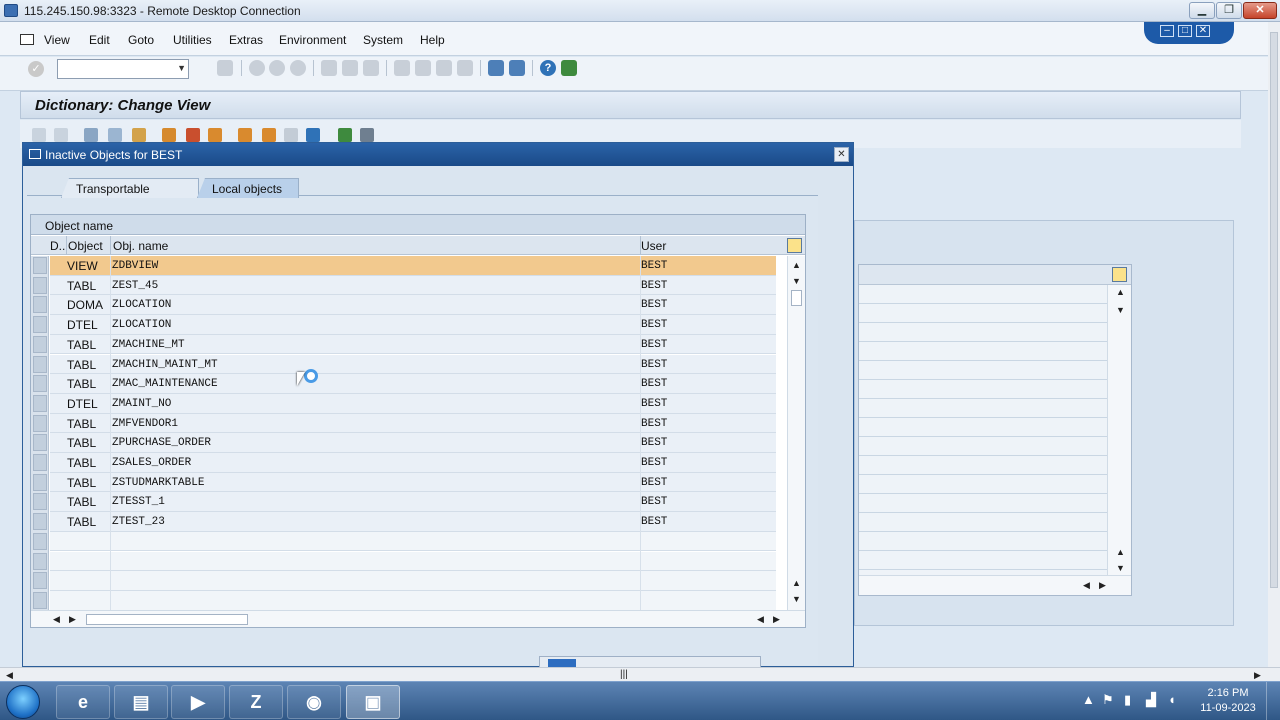 The height and width of the screenshot is (720, 1280). What do you see at coordinates (291, 135) in the screenshot?
I see `frame-icon` at bounding box center [291, 135].